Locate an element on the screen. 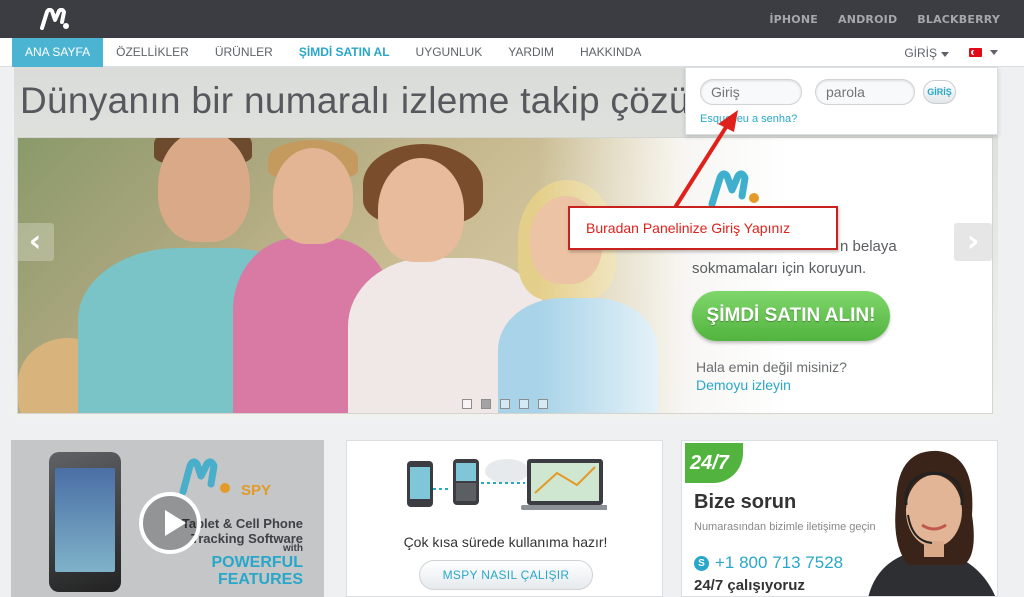  buy-now-button: ŞİMDİ SATIN ALIN! is located at coordinates (791, 316).